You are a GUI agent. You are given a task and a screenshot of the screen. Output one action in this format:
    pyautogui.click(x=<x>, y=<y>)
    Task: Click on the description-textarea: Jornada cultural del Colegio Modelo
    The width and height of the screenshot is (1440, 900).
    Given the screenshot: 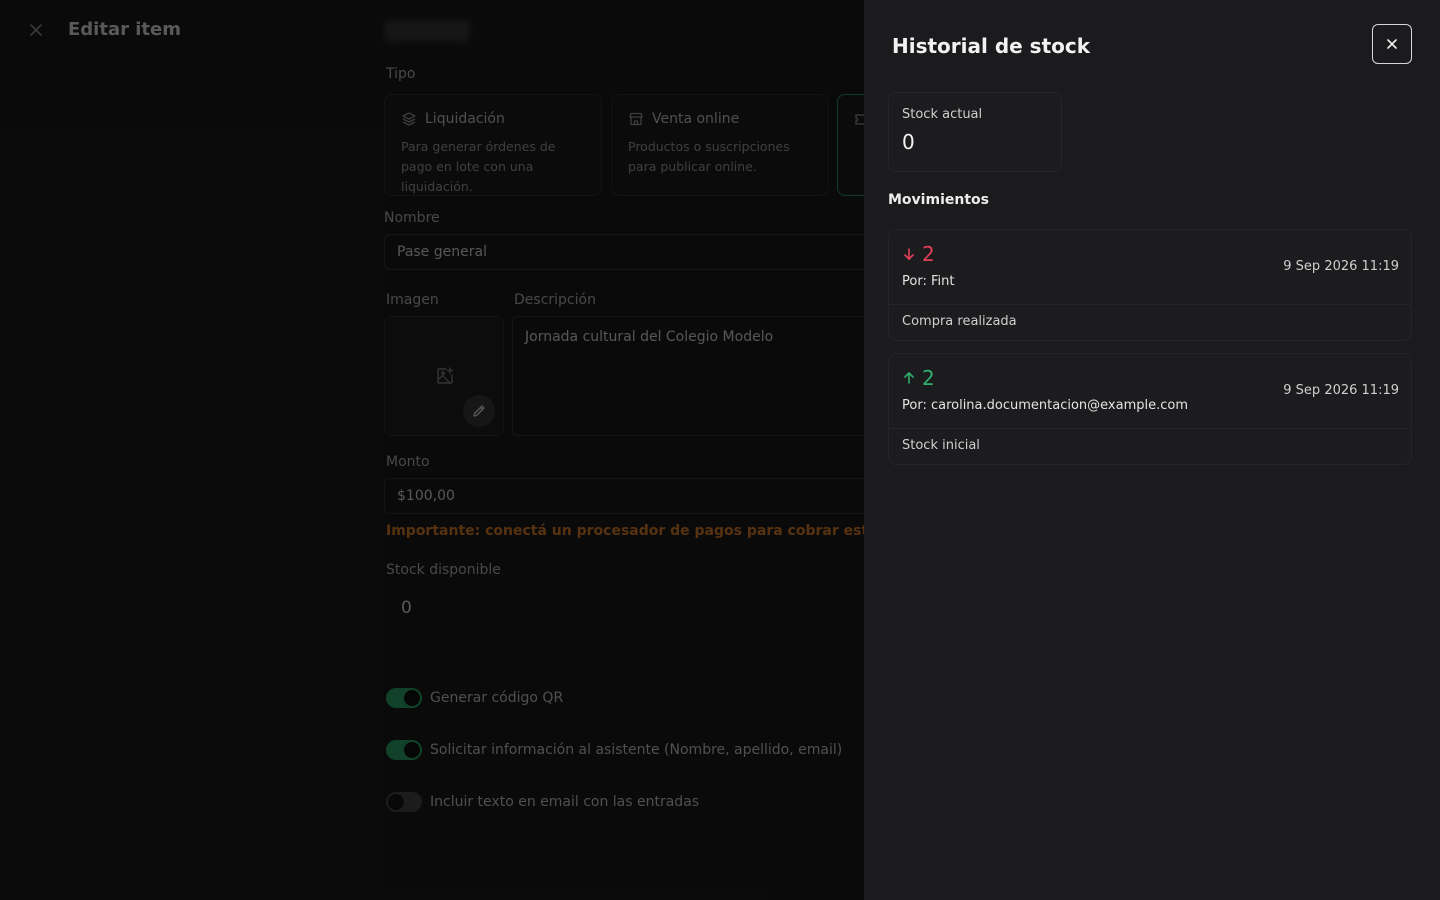 What is the action you would take?
    pyautogui.click(x=712, y=376)
    